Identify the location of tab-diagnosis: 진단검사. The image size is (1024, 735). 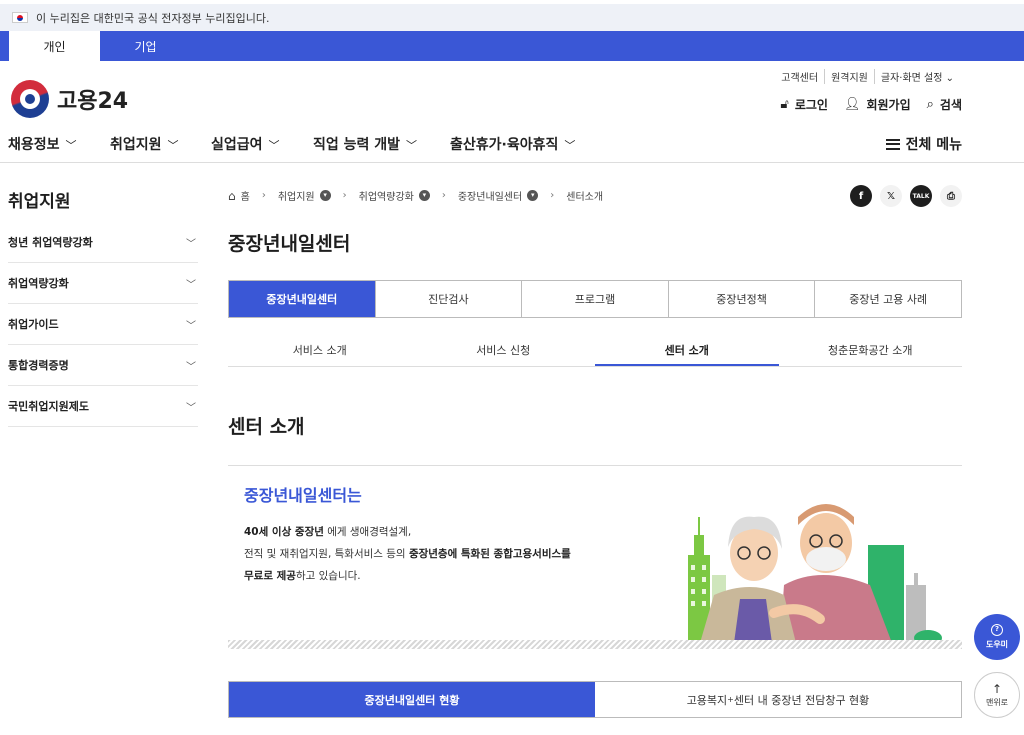
(448, 299).